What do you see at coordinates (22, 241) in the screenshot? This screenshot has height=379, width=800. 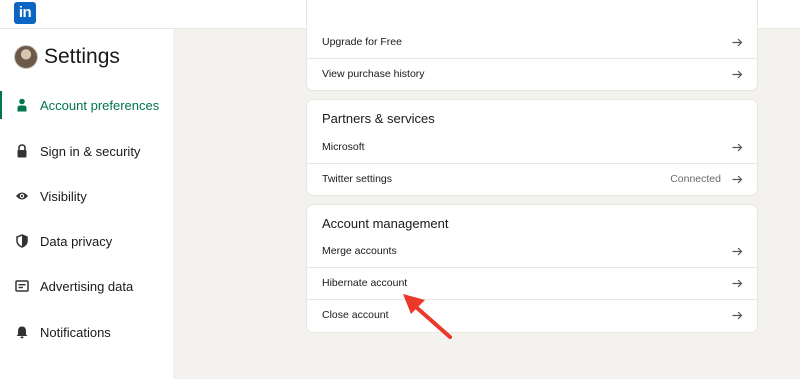 I see `shield-icon` at bounding box center [22, 241].